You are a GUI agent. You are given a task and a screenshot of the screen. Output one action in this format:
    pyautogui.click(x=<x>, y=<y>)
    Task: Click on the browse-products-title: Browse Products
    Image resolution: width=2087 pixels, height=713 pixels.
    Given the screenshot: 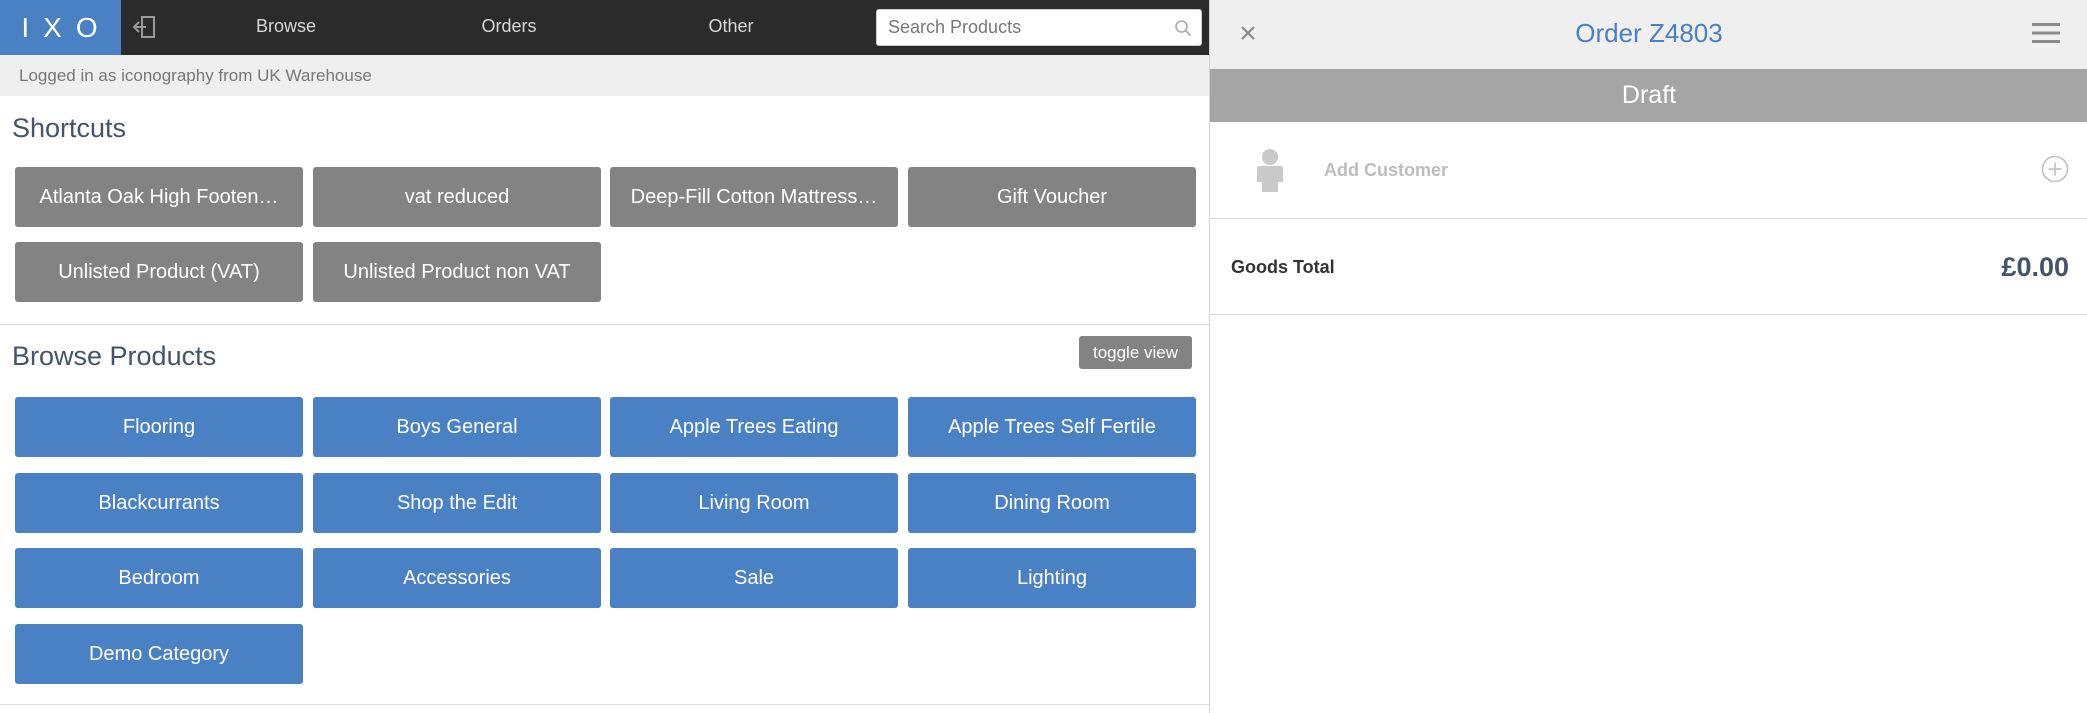 What is the action you would take?
    pyautogui.click(x=114, y=356)
    